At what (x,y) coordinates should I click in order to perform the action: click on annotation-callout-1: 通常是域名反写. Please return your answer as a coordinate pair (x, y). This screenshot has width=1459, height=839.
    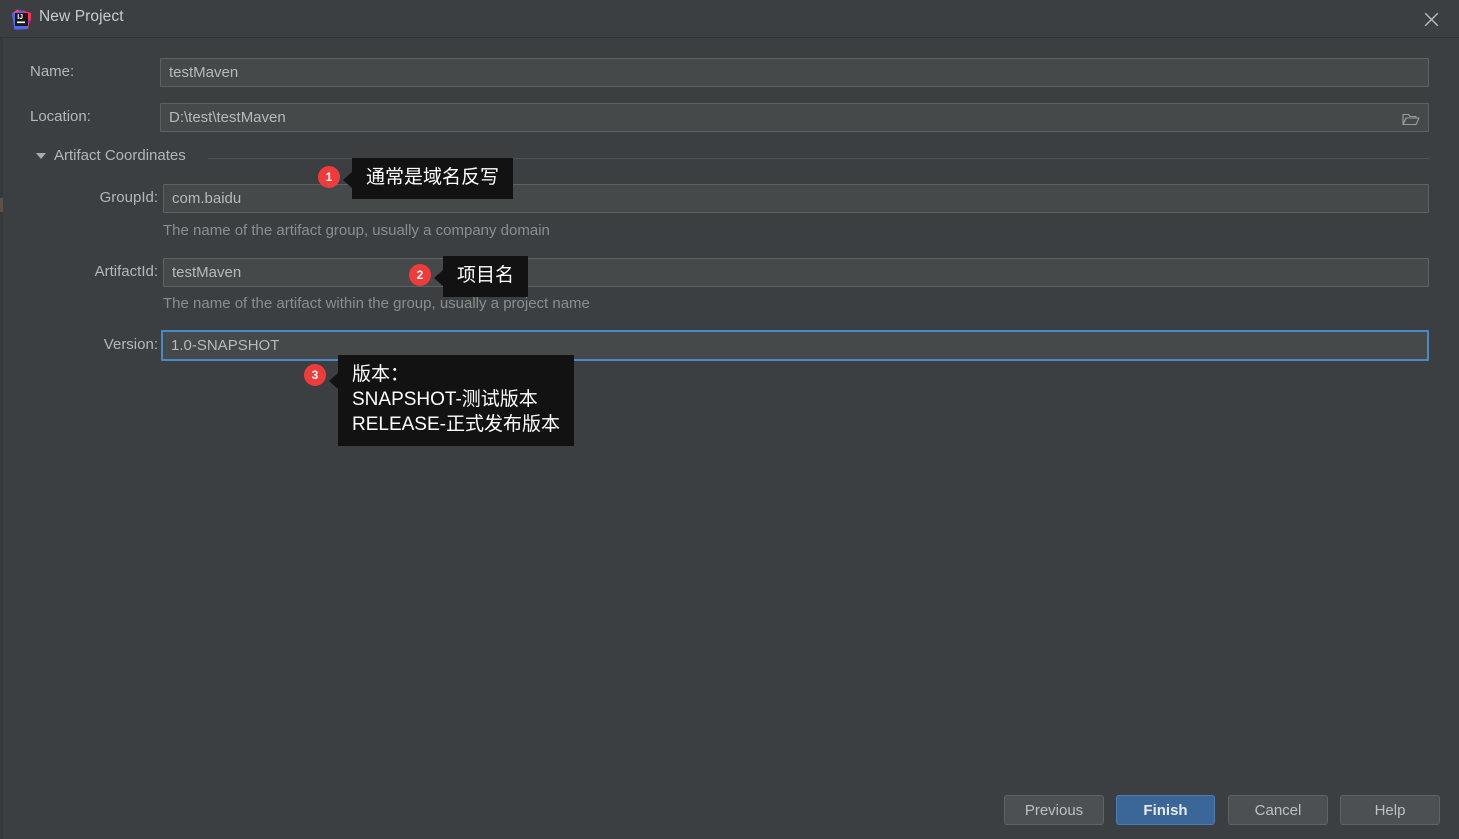
    Looking at the image, I should click on (428, 179).